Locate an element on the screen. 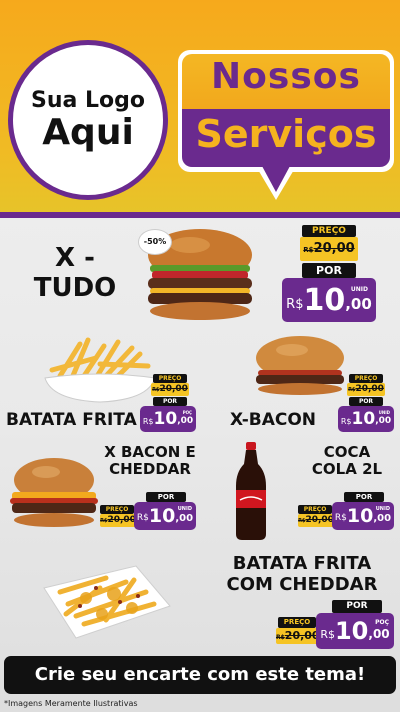 The width and height of the screenshot is (400, 712). product-name-x-bacon-cheddar: X BACON E CHEDDAR is located at coordinates (150, 461).